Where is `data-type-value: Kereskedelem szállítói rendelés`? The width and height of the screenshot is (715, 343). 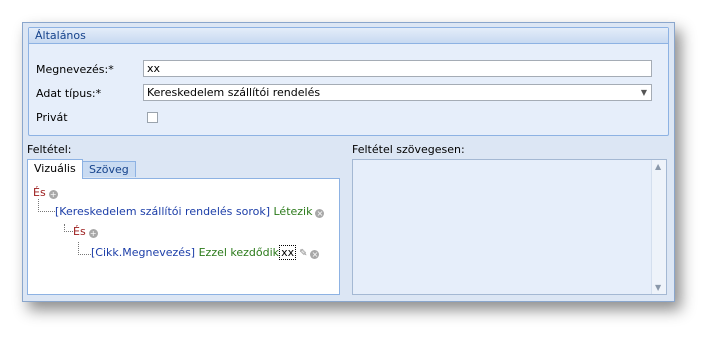 data-type-value: Kereskedelem szállítói rendelés is located at coordinates (234, 92).